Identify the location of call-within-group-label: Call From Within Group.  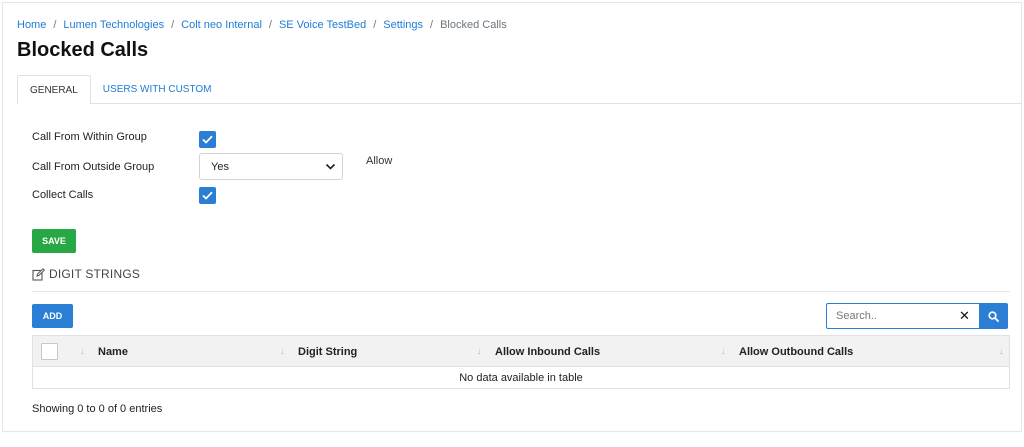
(89, 137).